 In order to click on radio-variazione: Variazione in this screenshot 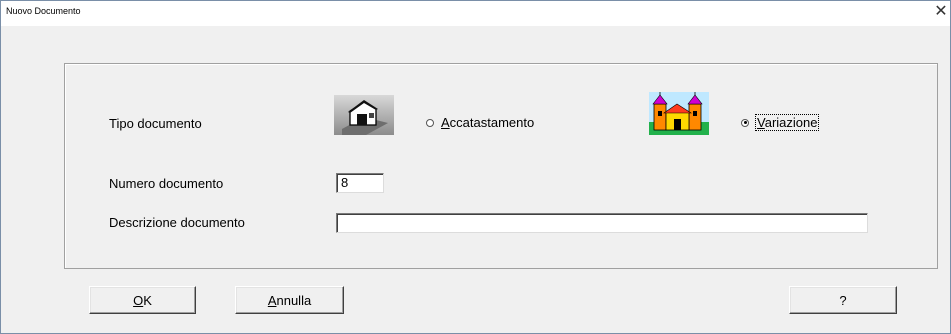, I will do `click(780, 122)`.